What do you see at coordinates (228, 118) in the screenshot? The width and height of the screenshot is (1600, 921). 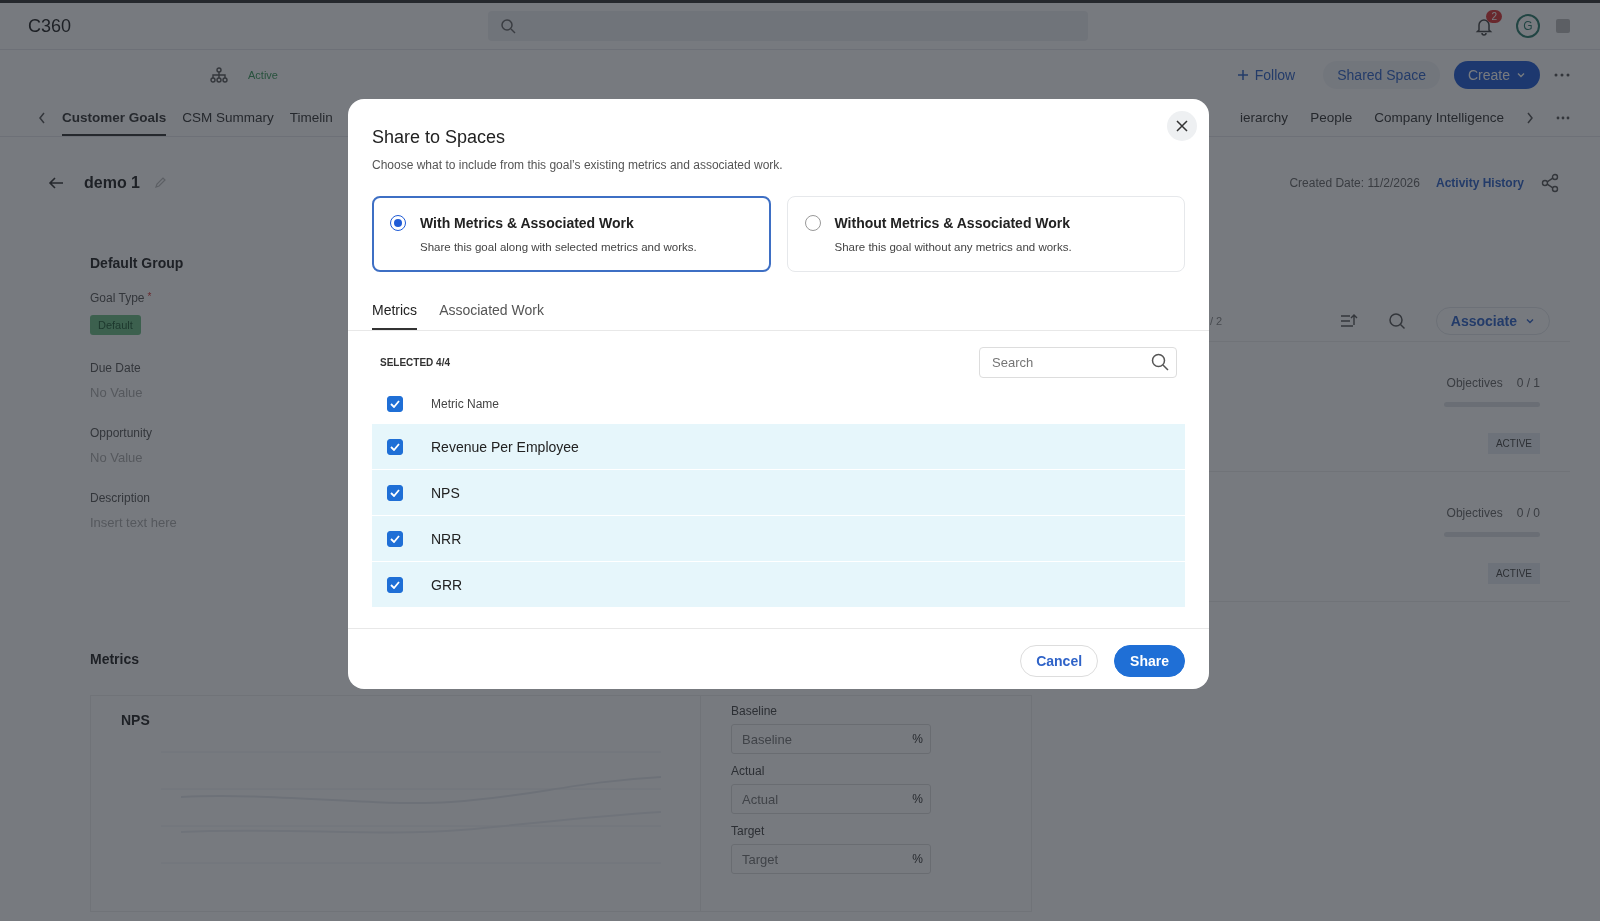 I see `tab: CSM Summary` at bounding box center [228, 118].